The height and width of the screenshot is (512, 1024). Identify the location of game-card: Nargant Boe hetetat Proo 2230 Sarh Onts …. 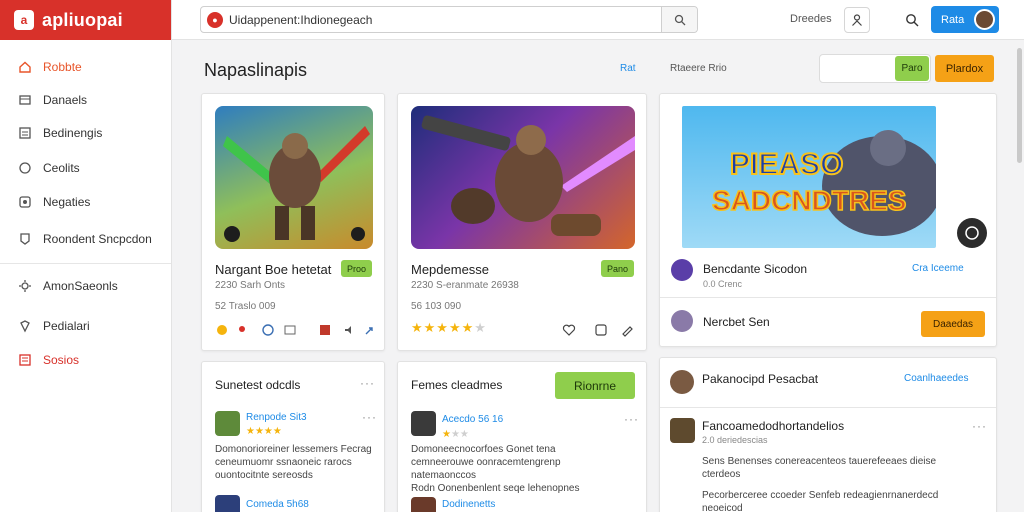
(293, 222).